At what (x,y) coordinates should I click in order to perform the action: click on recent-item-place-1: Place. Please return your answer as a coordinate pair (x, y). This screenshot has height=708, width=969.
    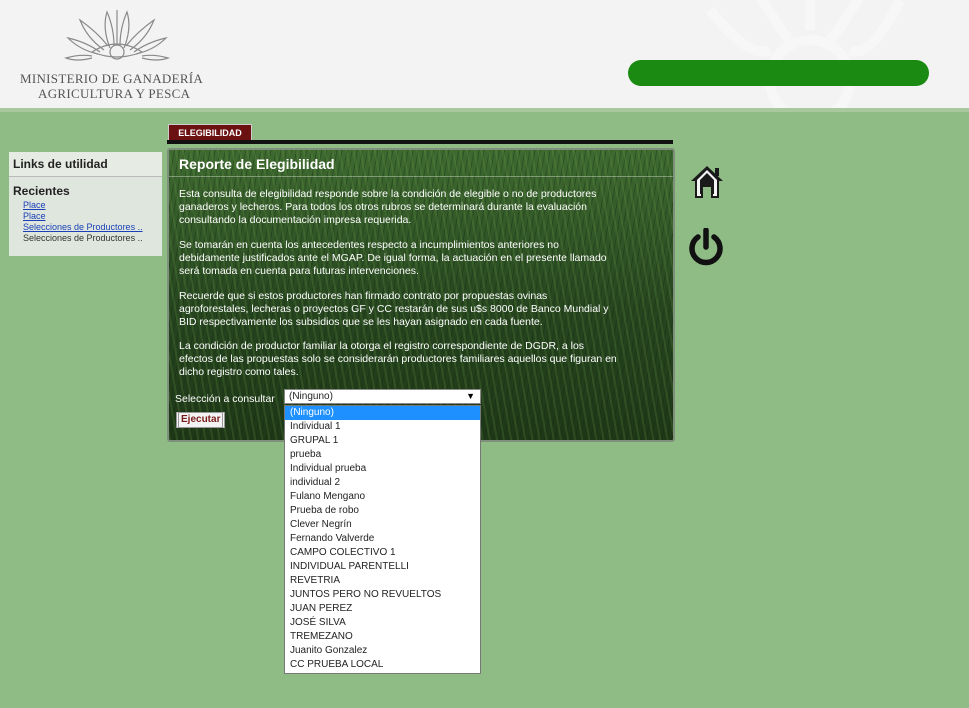
    Looking at the image, I should click on (85, 205).